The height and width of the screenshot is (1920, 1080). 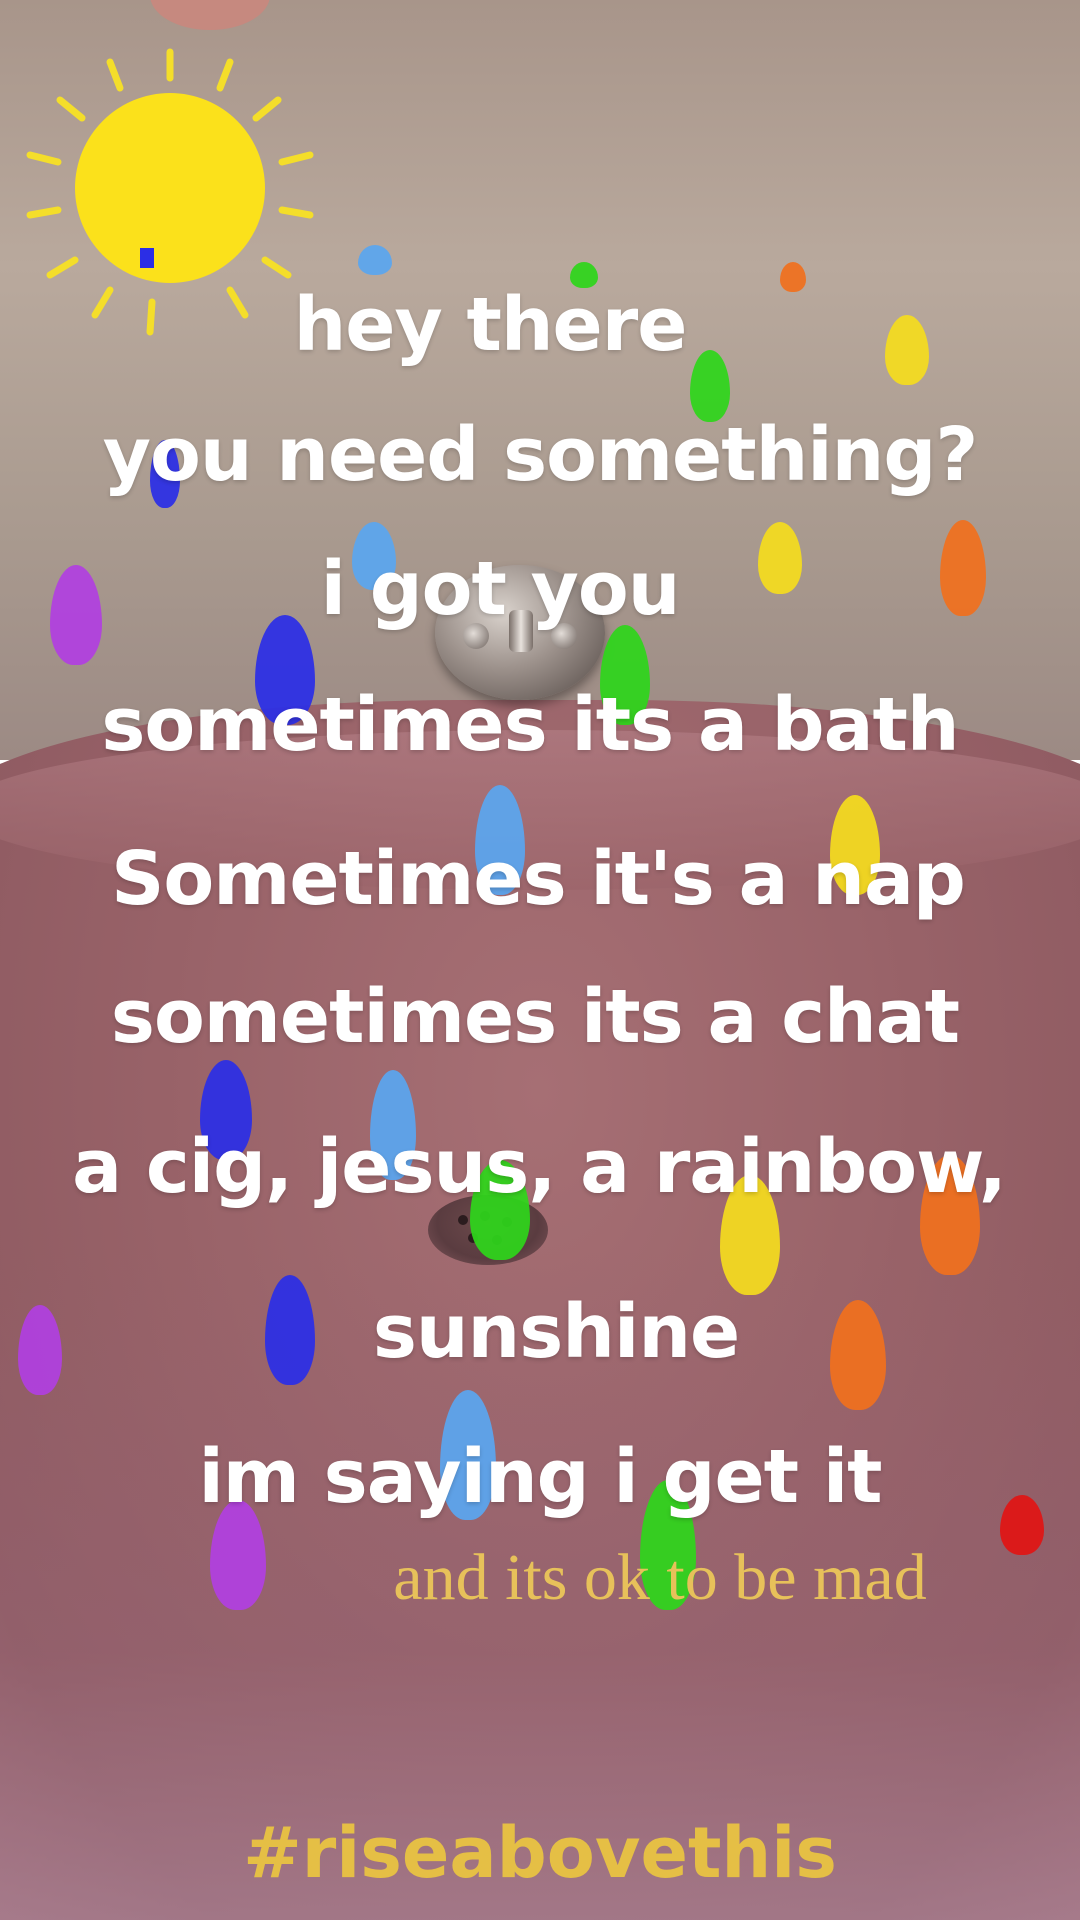 What do you see at coordinates (660, 1577) in the screenshot?
I see `subtitle-caption: and its ok to be mad` at bounding box center [660, 1577].